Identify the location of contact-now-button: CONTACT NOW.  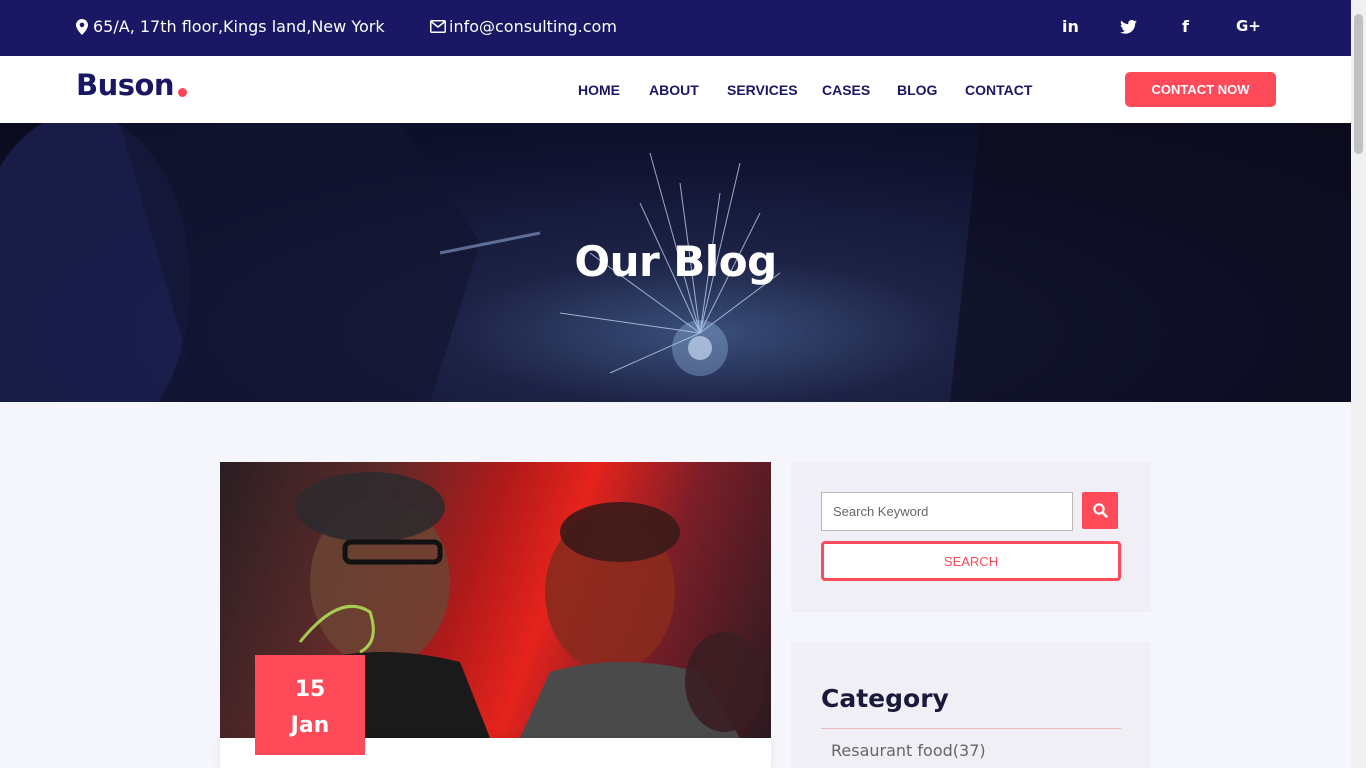
(1200, 89).